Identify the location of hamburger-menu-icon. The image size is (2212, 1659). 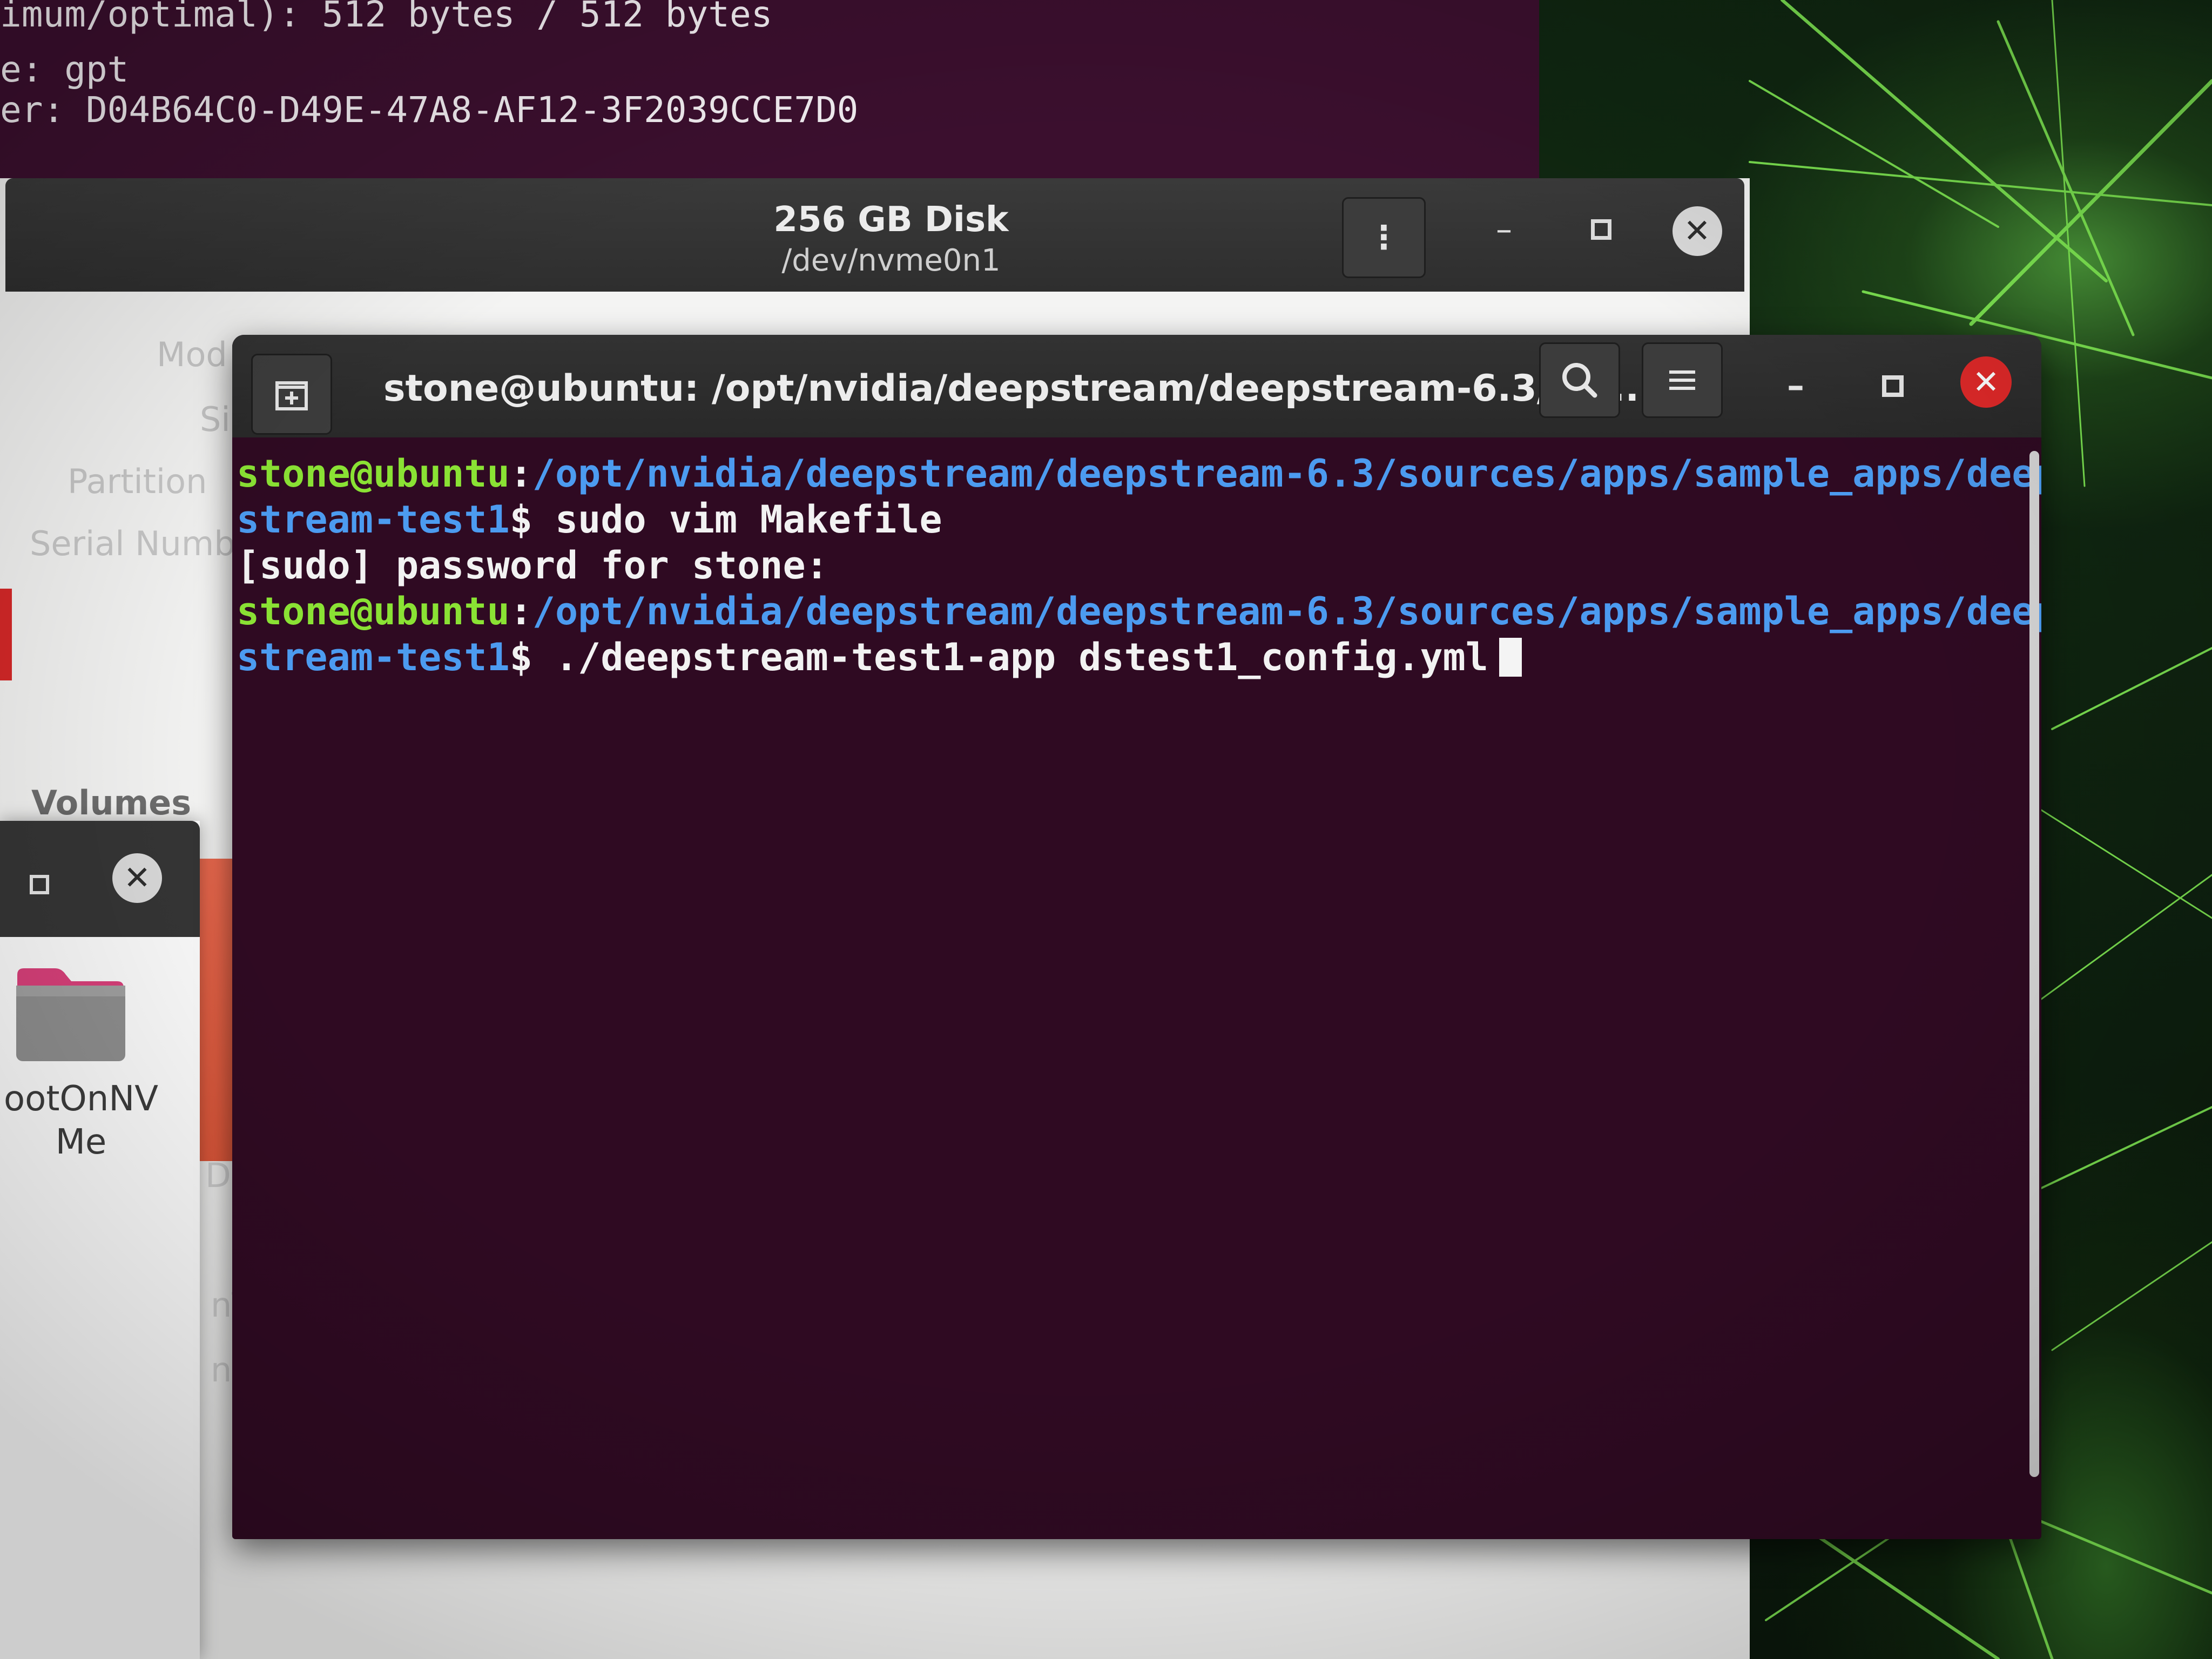
(1682, 380).